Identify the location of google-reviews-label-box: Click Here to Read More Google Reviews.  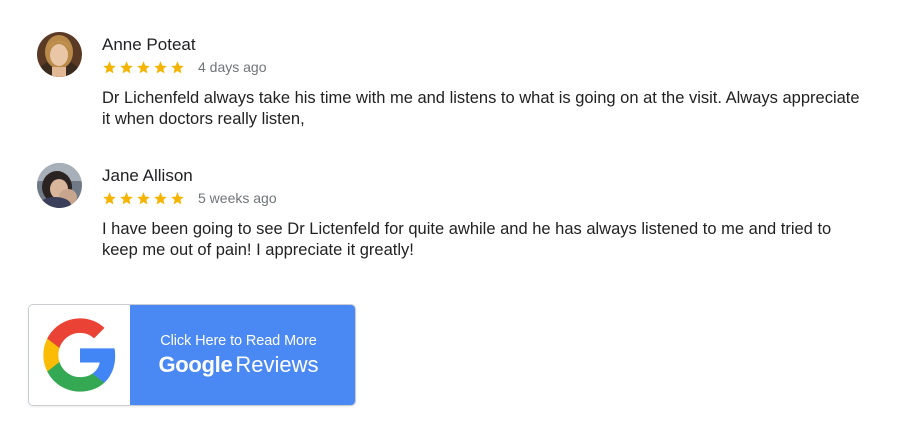
(242, 355).